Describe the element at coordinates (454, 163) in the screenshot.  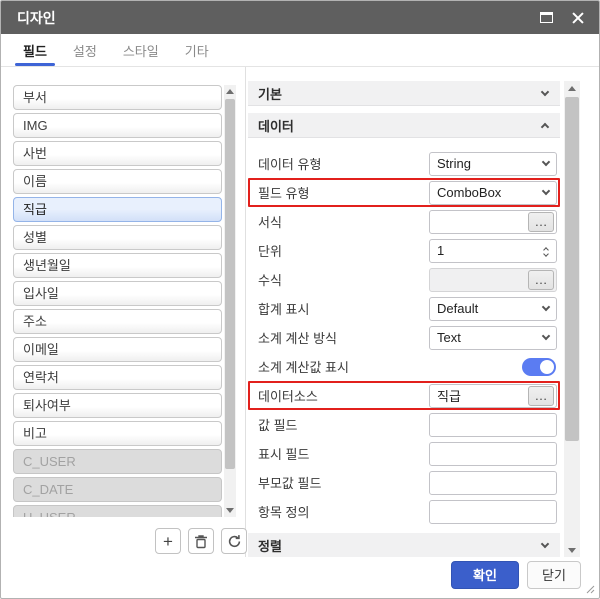
I see `select-value: String` at that location.